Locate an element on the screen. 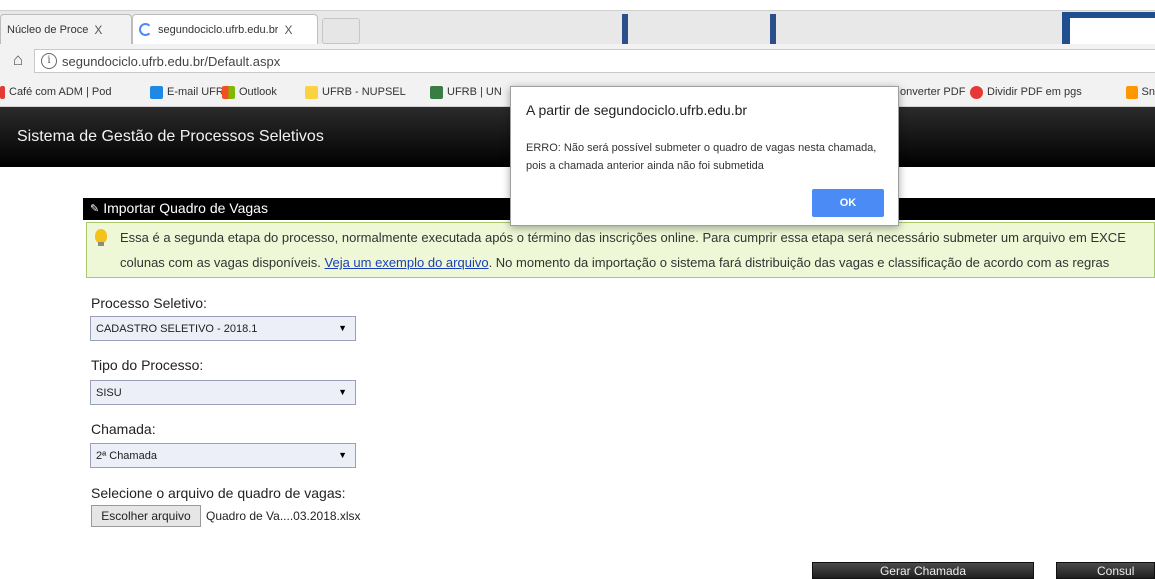 The width and height of the screenshot is (1155, 579). processo-select: CADASTRO SELETIVO - 2018.1 ▼ is located at coordinates (223, 328).